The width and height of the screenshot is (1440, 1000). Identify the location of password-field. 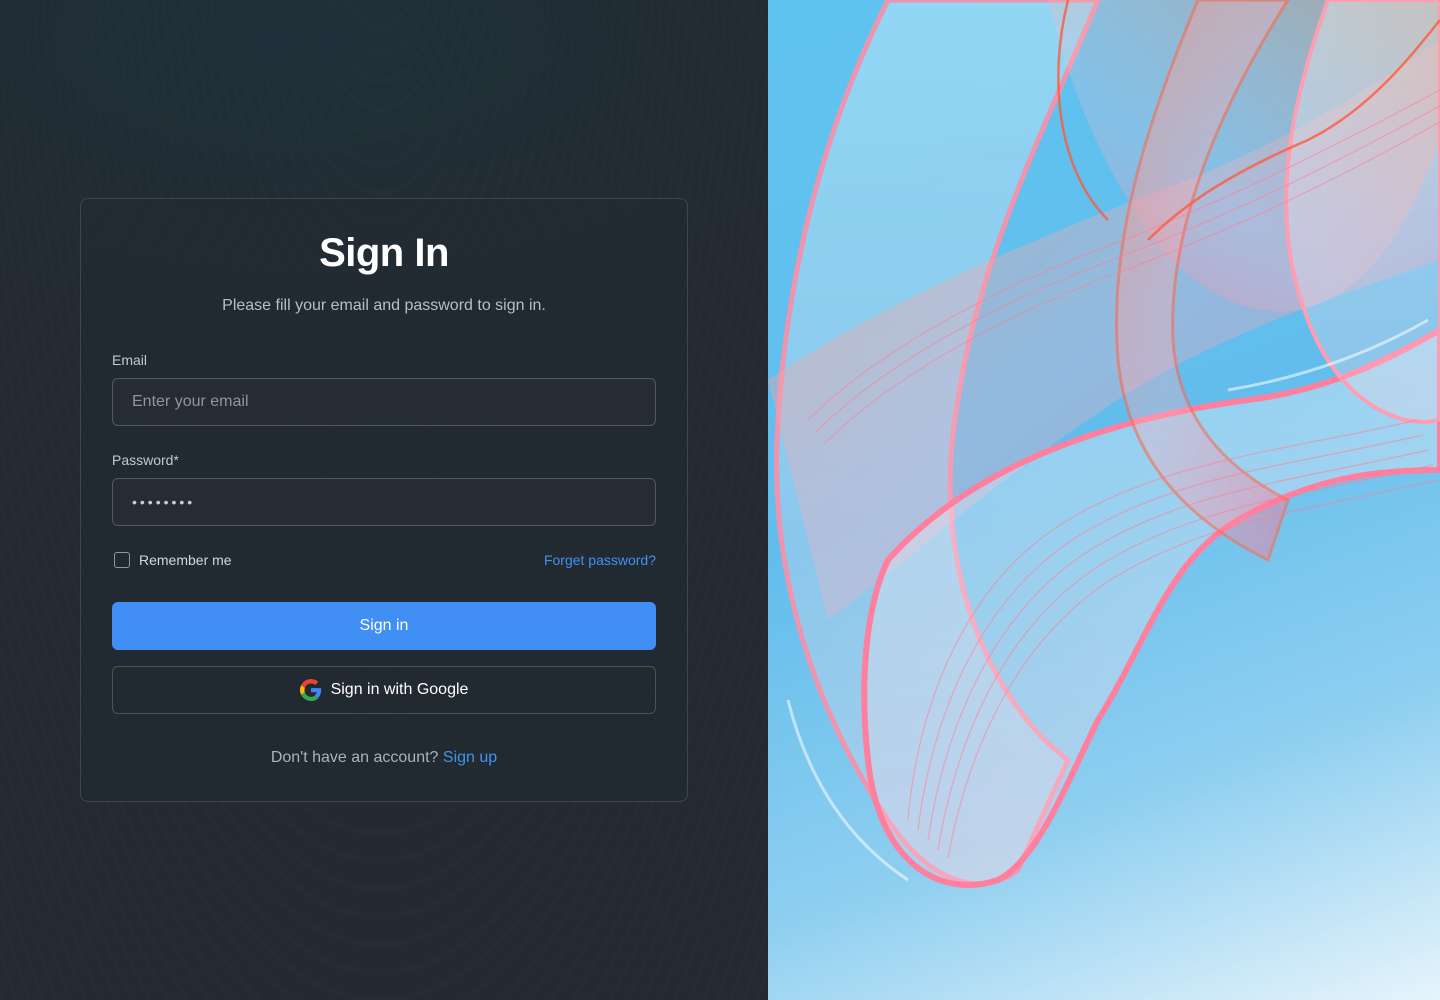
(384, 502).